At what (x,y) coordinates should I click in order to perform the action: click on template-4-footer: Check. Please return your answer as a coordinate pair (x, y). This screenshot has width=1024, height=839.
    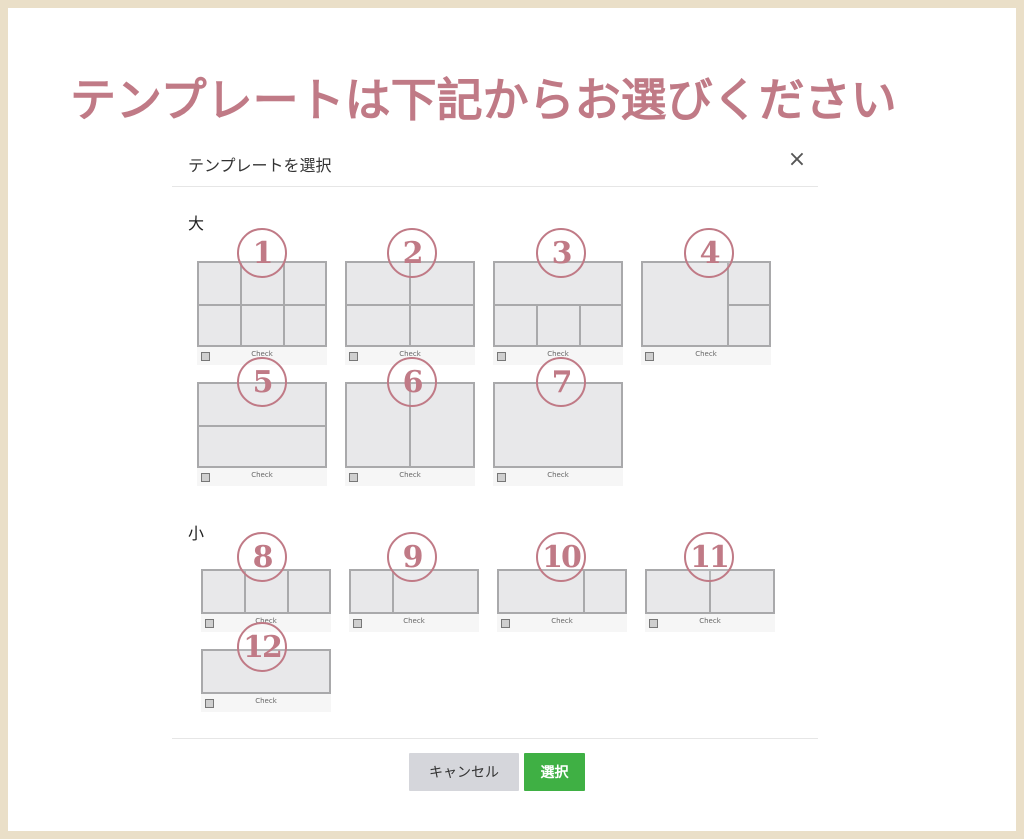
    Looking at the image, I should click on (706, 356).